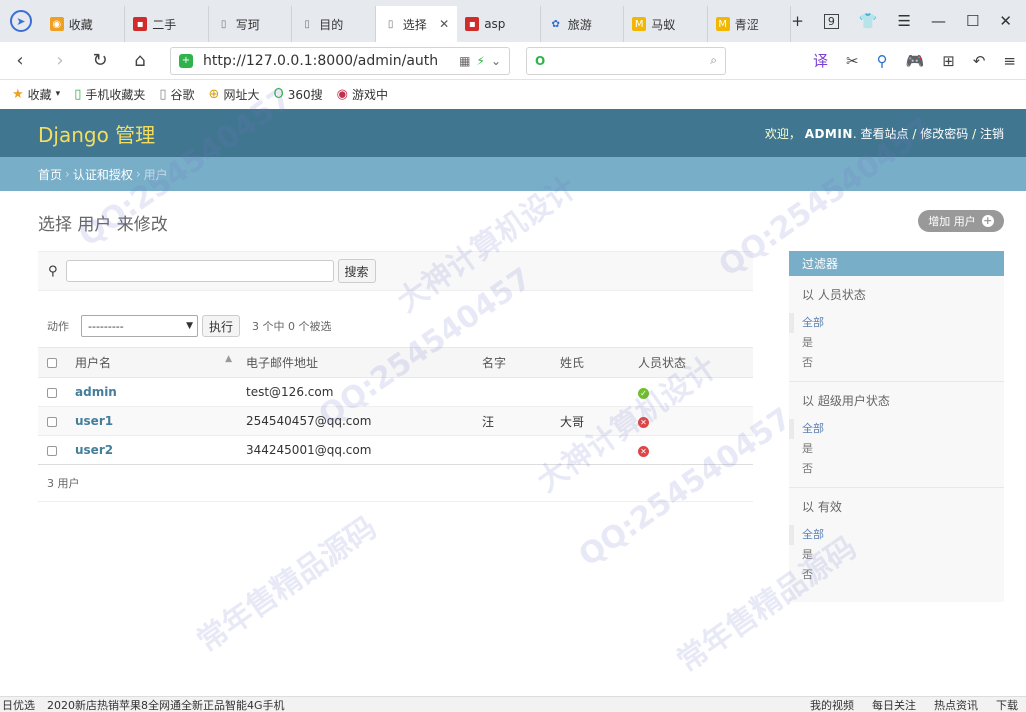 This screenshot has width=1026, height=712. I want to click on back-icon: ‹, so click(20, 61).